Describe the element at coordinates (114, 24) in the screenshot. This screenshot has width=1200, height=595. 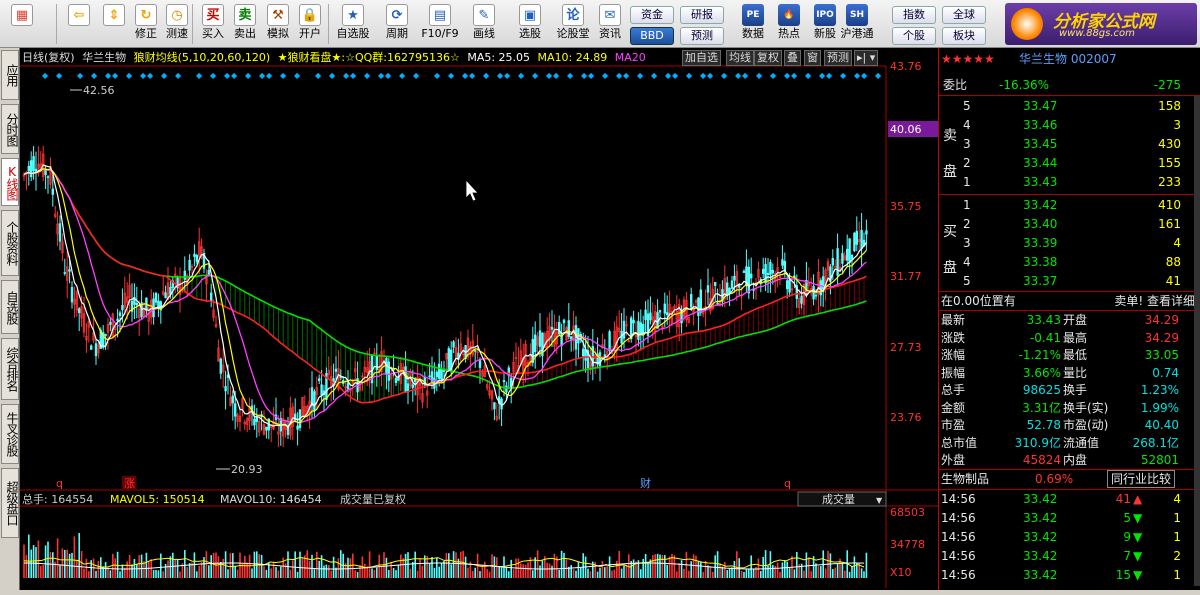
I see `toolbar-button-2: ⇕` at that location.